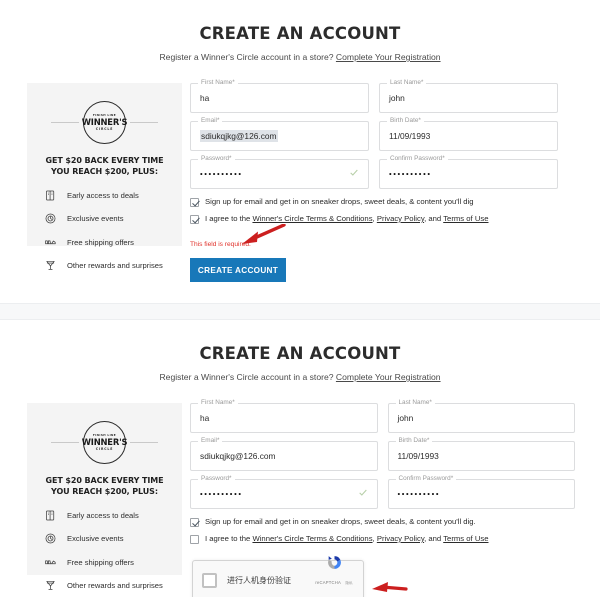  Describe the element at coordinates (209, 580) in the screenshot. I see `recaptcha-checkbox` at that location.